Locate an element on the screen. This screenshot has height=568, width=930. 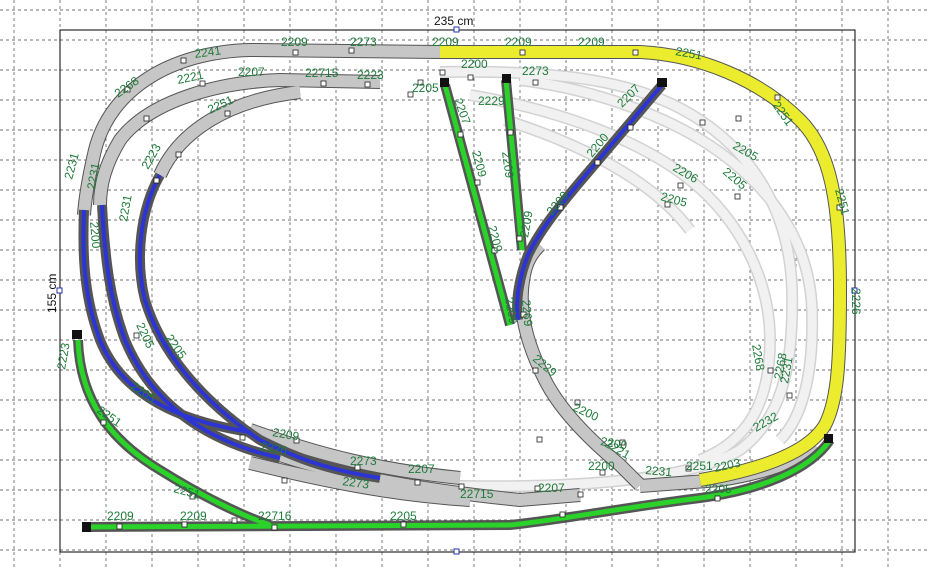
board-height-label: 155 cm is located at coordinates (52, 293).